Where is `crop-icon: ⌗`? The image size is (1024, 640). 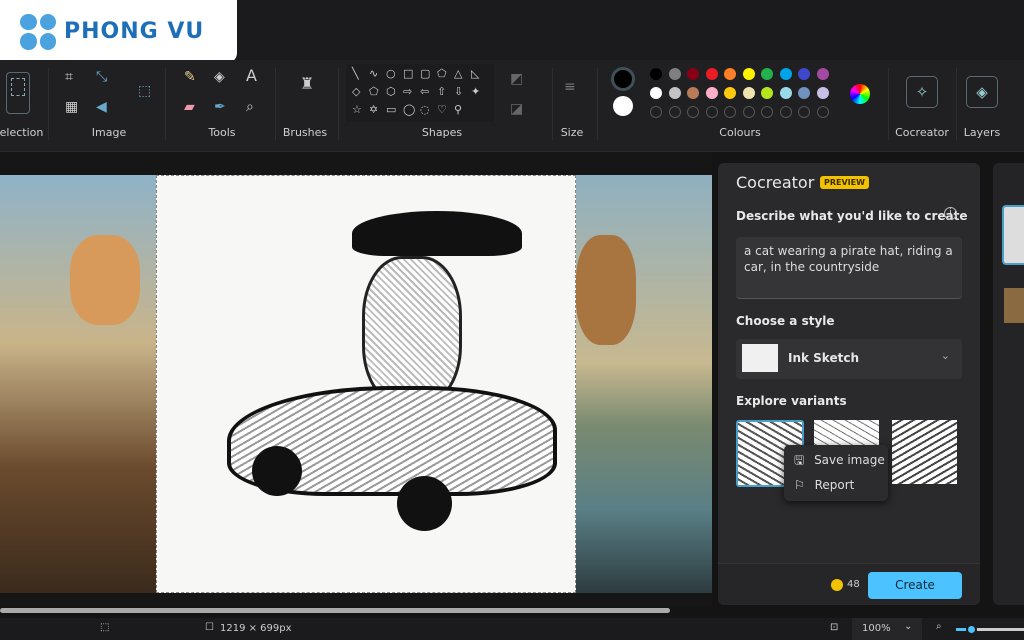 crop-icon: ⌗ is located at coordinates (69, 77).